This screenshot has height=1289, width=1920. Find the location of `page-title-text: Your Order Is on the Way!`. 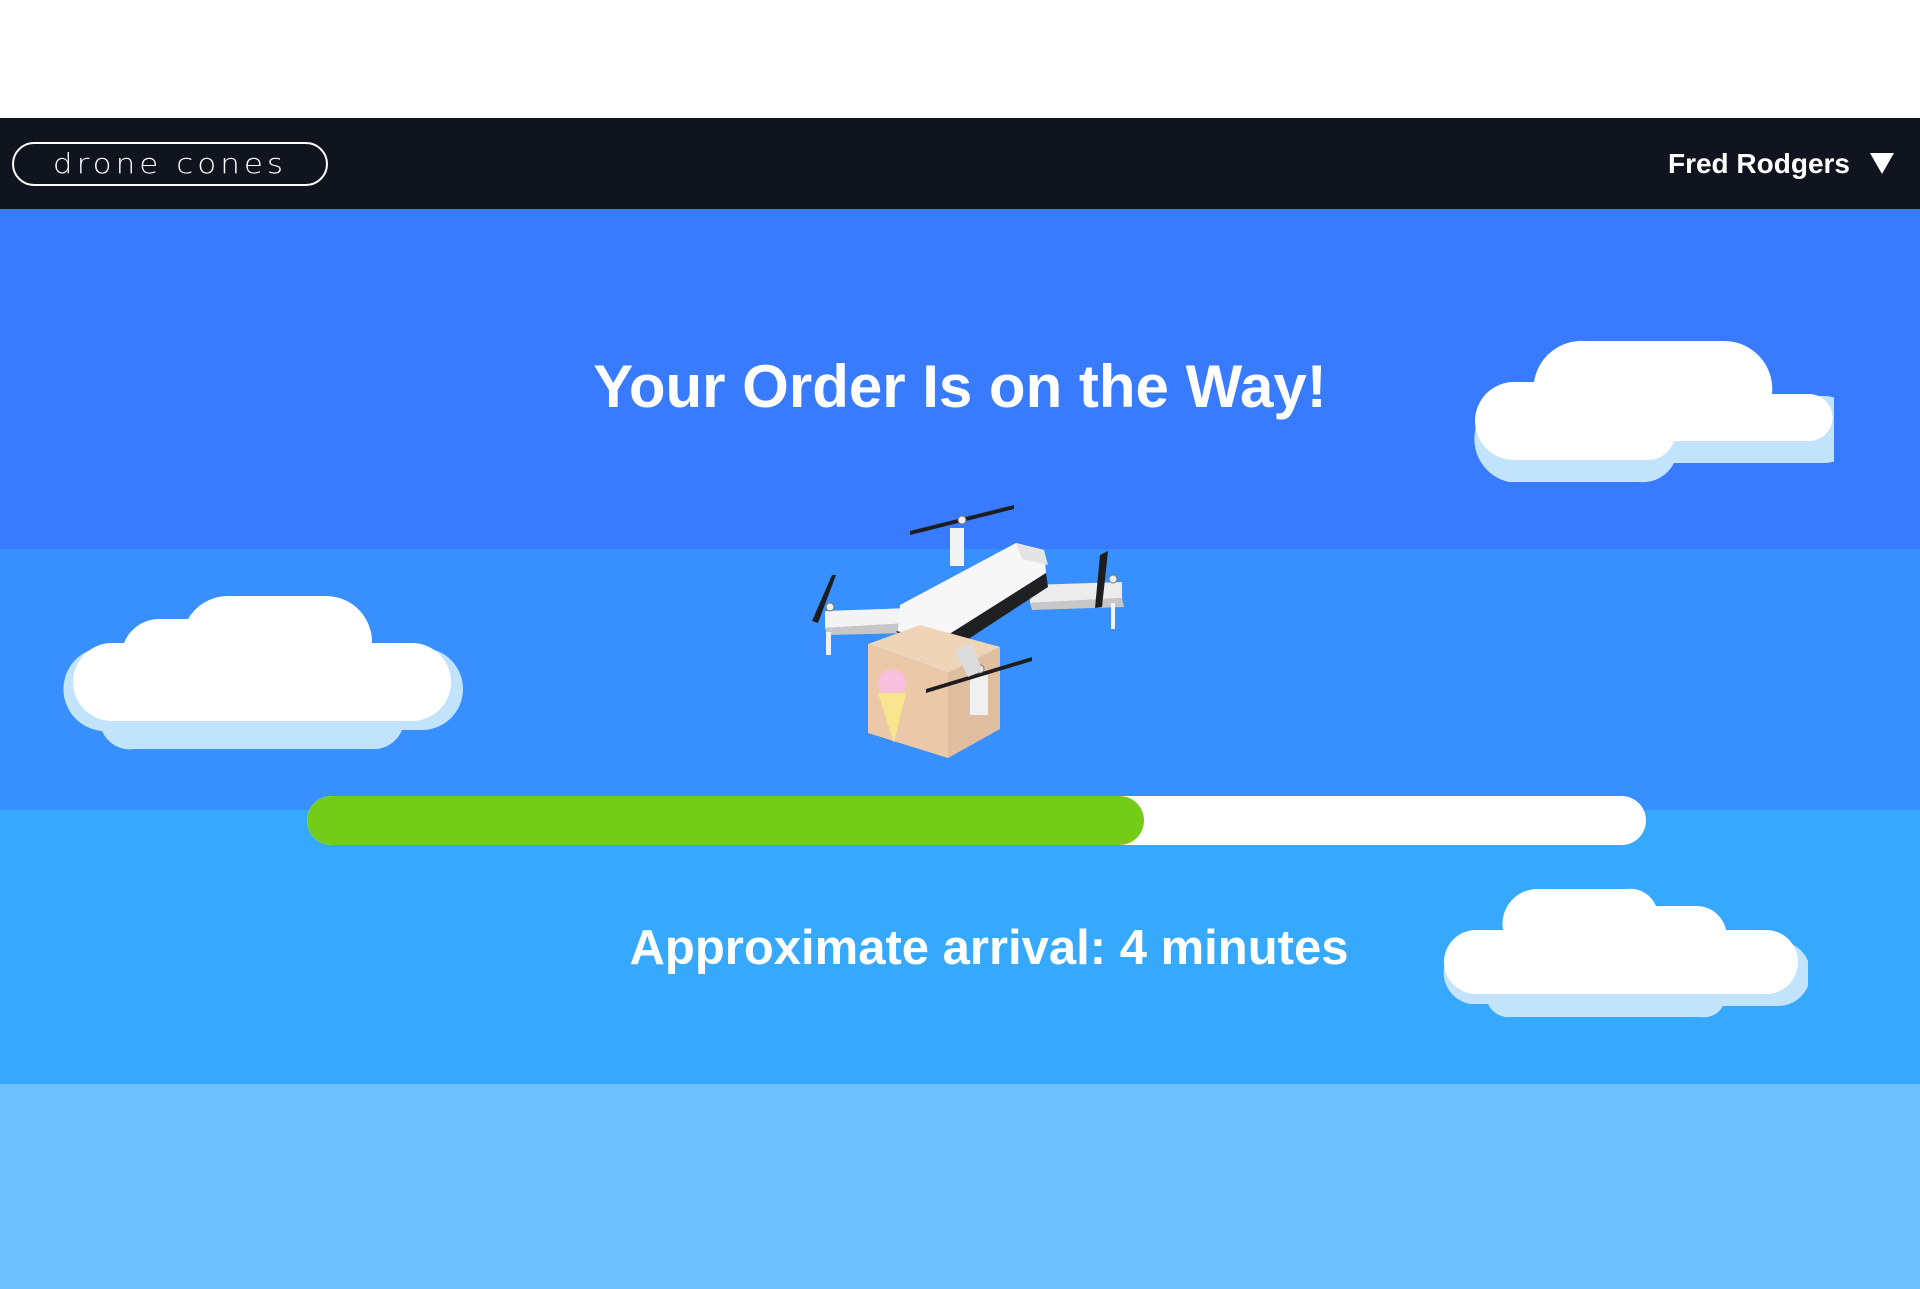

page-title-text: Your Order Is on the Way! is located at coordinates (960, 386).